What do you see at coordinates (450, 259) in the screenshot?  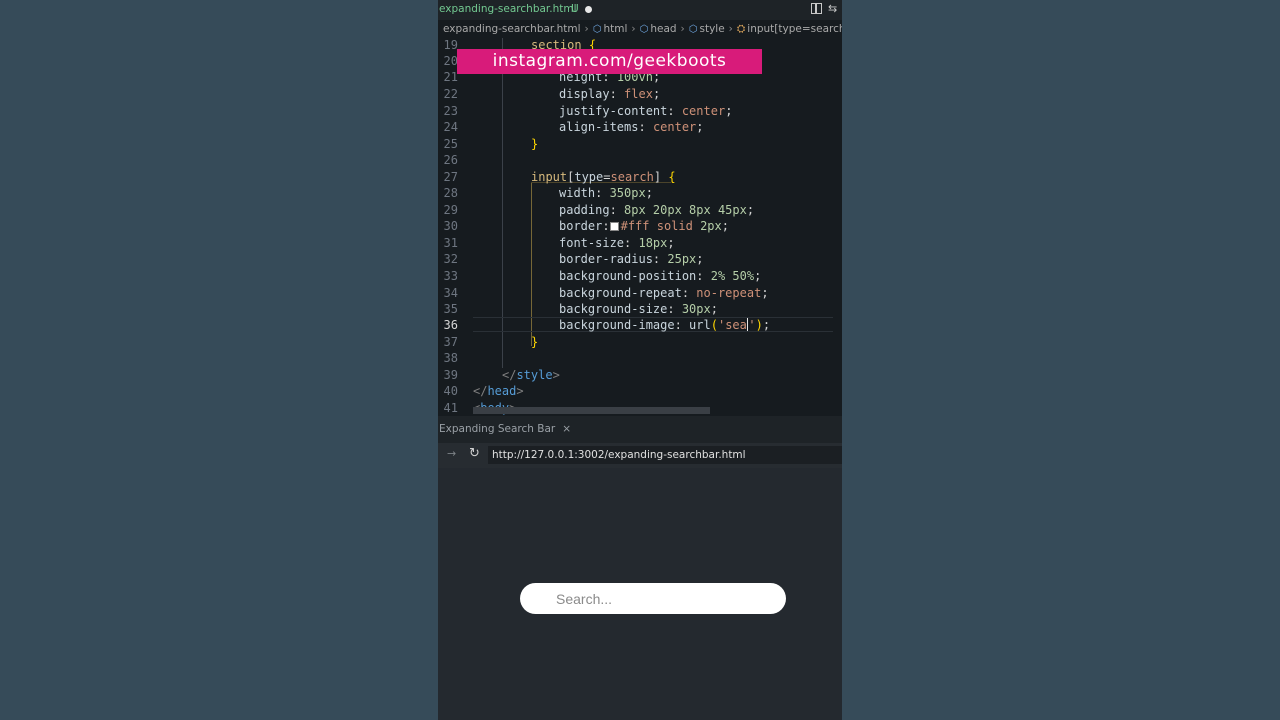 I see `line-number: 32` at bounding box center [450, 259].